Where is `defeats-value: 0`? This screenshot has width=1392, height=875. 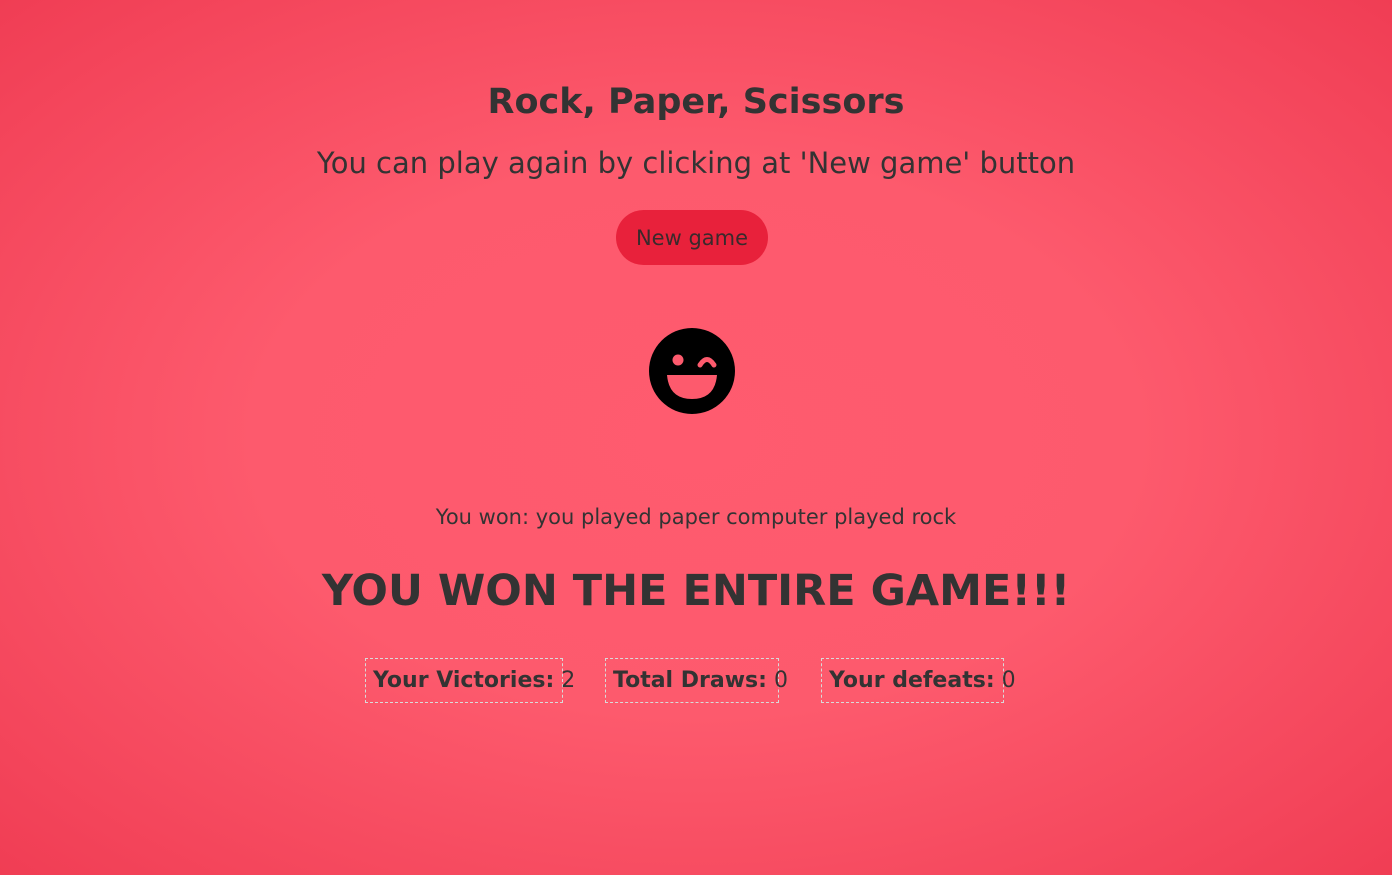 defeats-value: 0 is located at coordinates (1008, 680).